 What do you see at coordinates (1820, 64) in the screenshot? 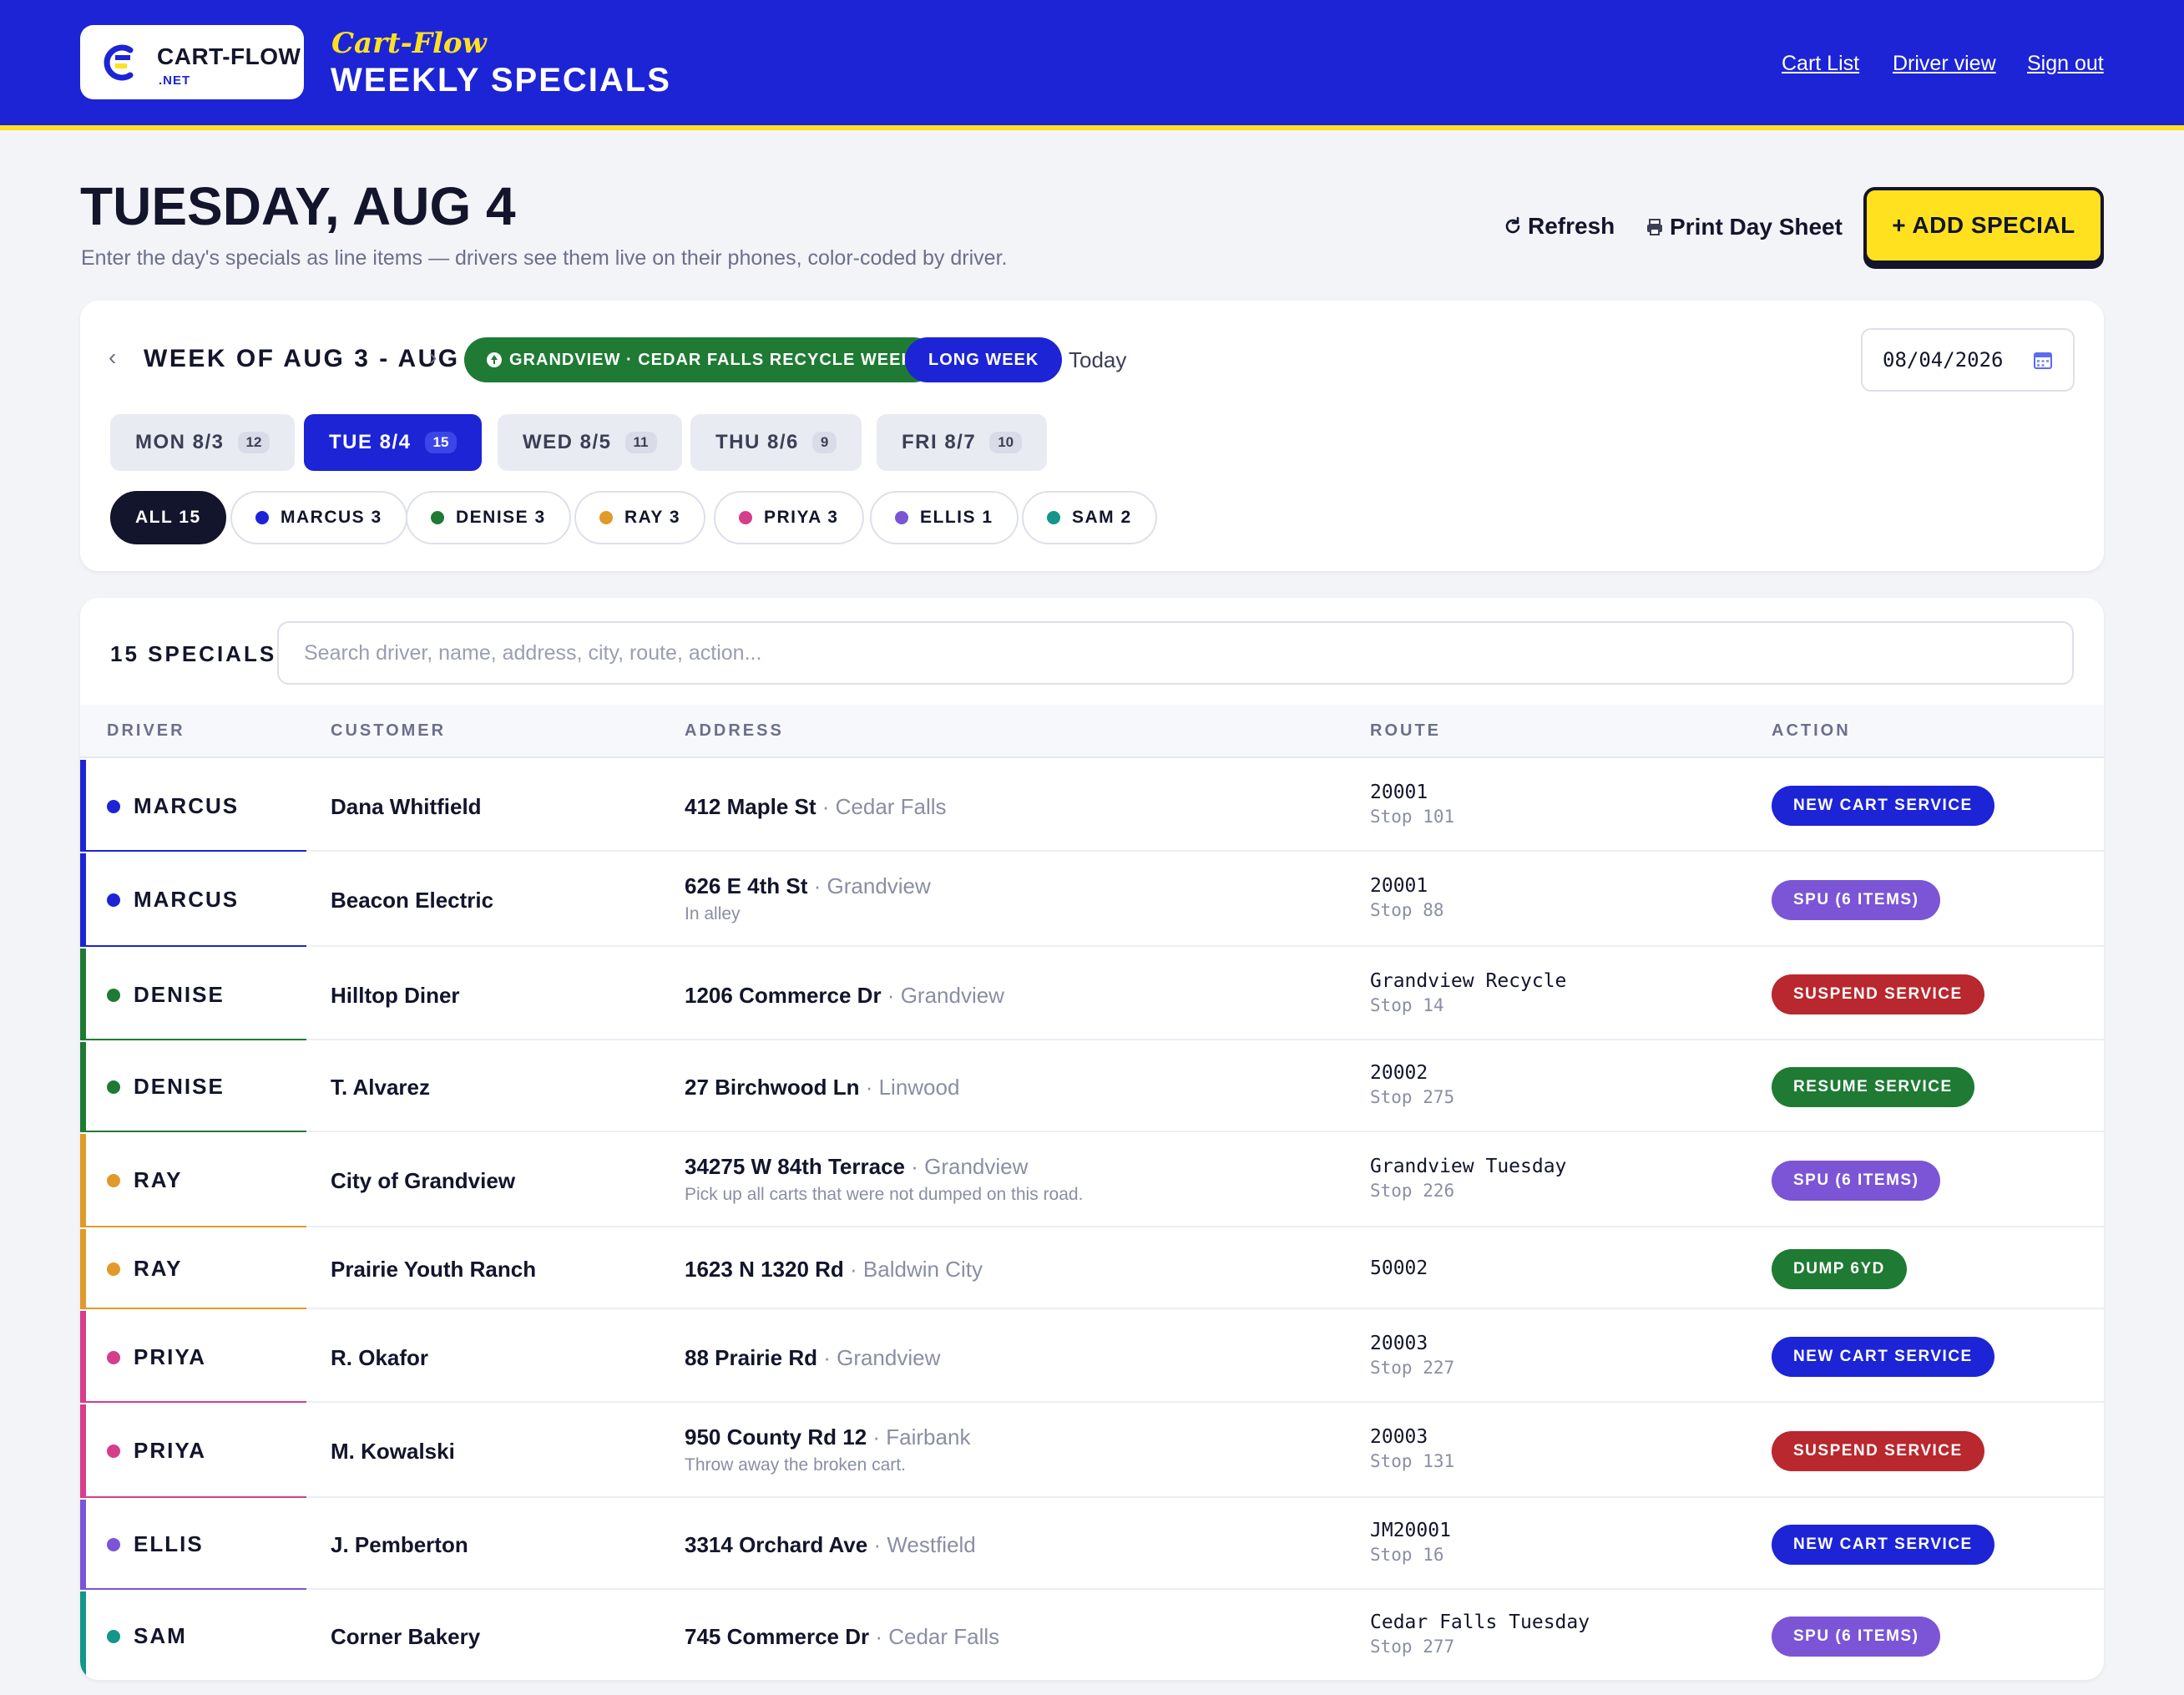
I see `nav-cart-list: Cart List` at bounding box center [1820, 64].